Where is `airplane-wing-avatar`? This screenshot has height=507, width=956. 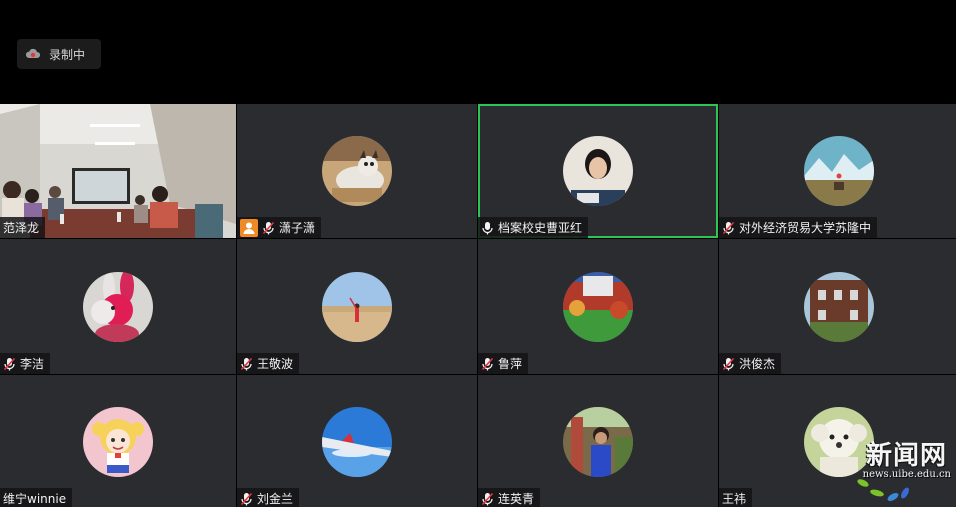
airplane-wing-avatar is located at coordinates (357, 442).